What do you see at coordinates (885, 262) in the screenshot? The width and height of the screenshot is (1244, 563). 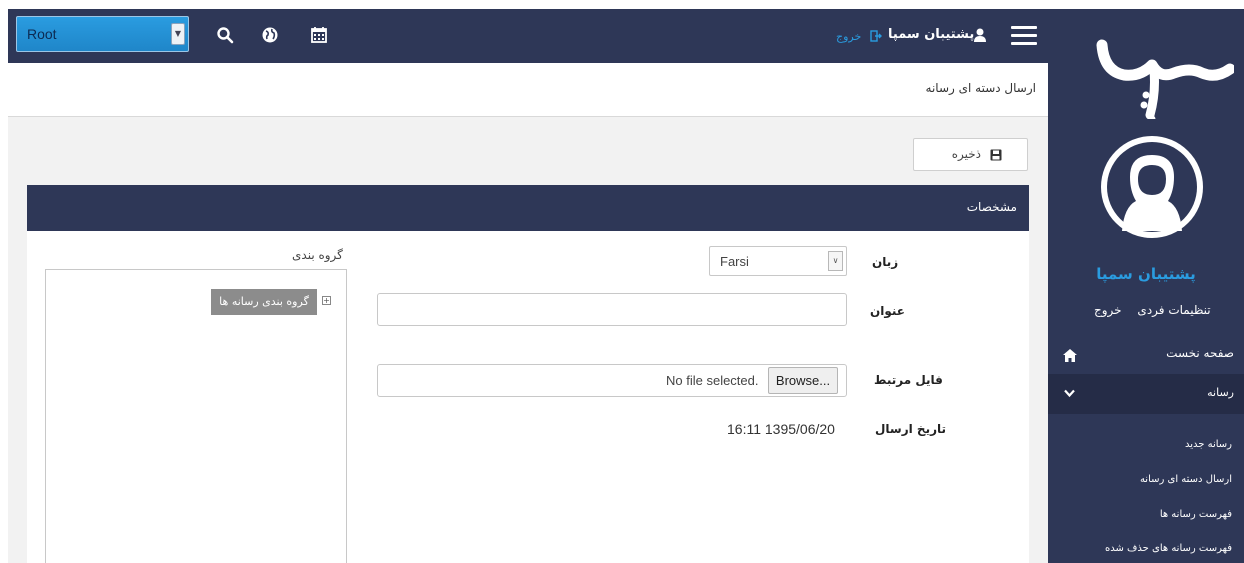 I see `language-label: زبان` at bounding box center [885, 262].